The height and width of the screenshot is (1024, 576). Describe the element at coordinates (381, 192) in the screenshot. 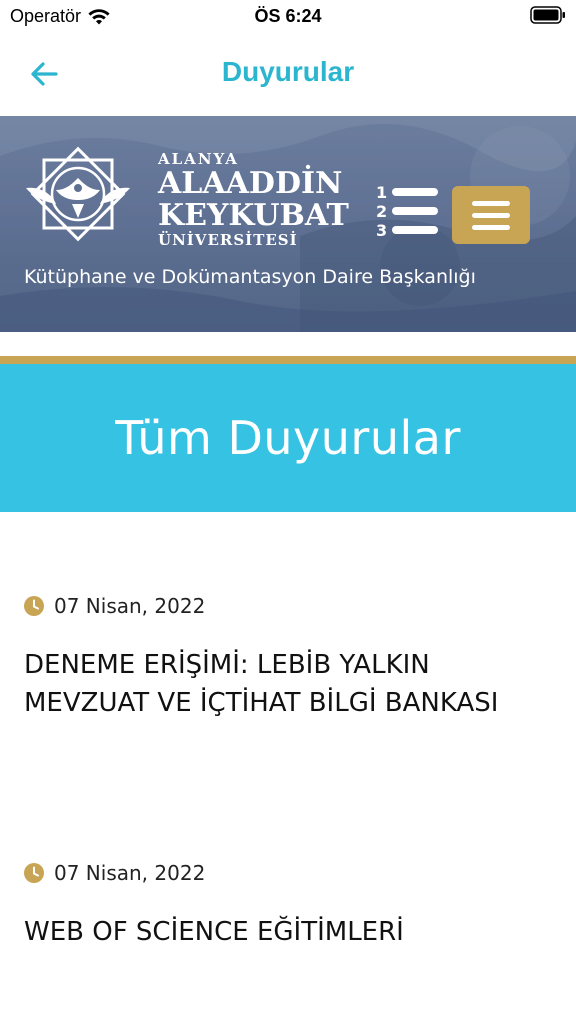

I see `svg-text: 1` at that location.